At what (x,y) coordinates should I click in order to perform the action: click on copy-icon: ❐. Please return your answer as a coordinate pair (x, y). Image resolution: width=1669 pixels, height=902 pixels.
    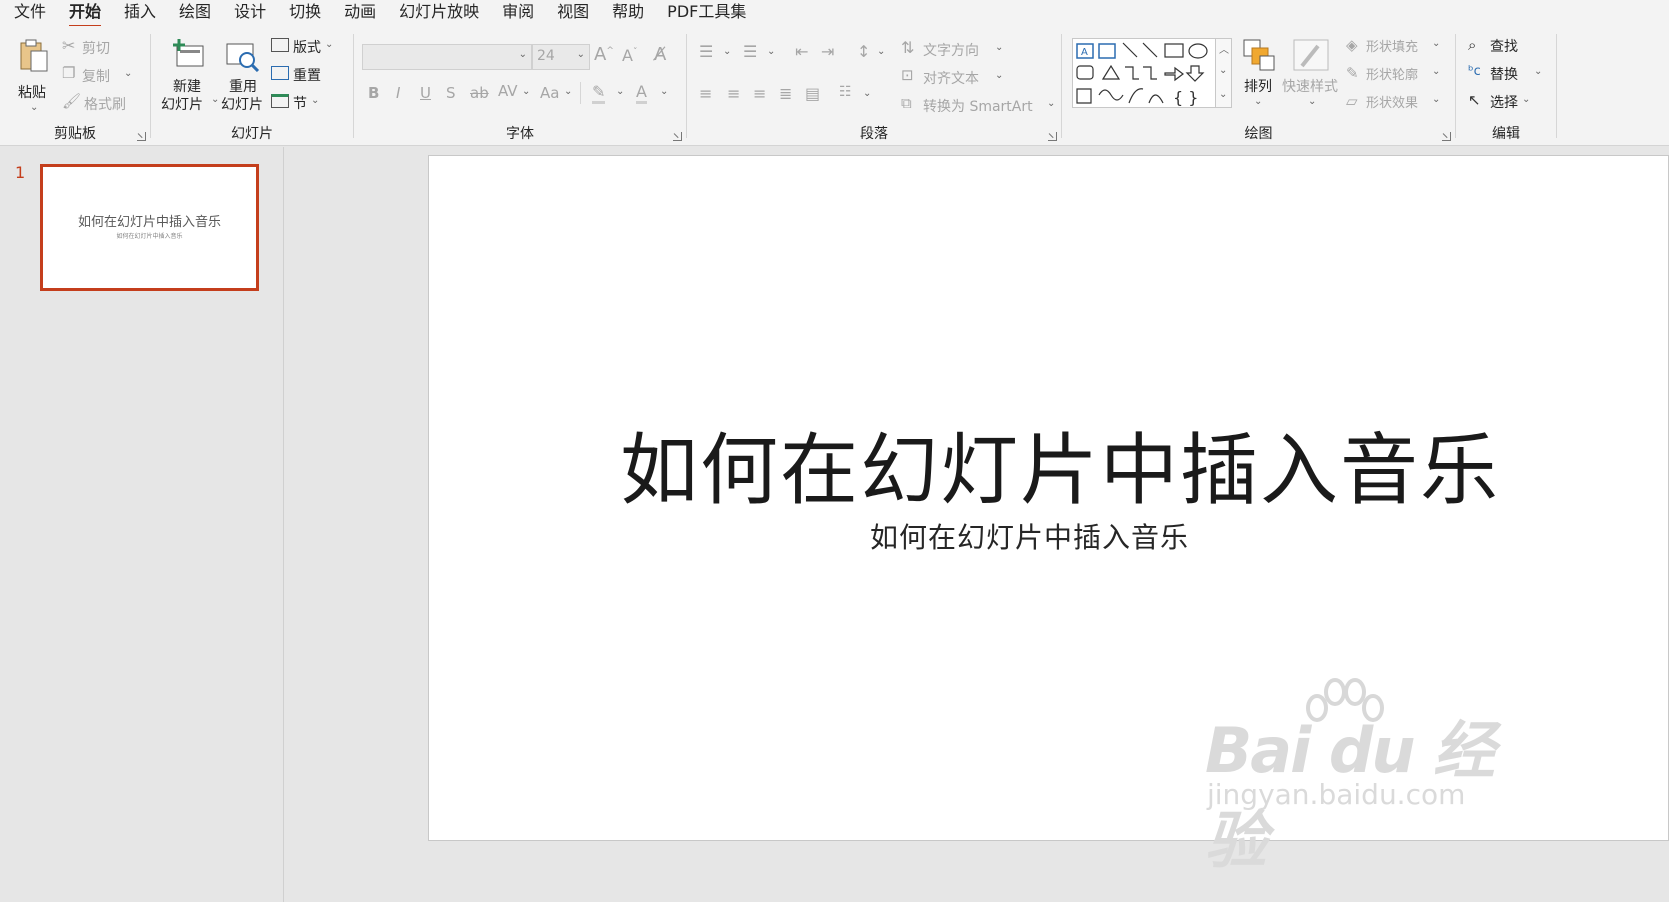
    Looking at the image, I should click on (69, 73).